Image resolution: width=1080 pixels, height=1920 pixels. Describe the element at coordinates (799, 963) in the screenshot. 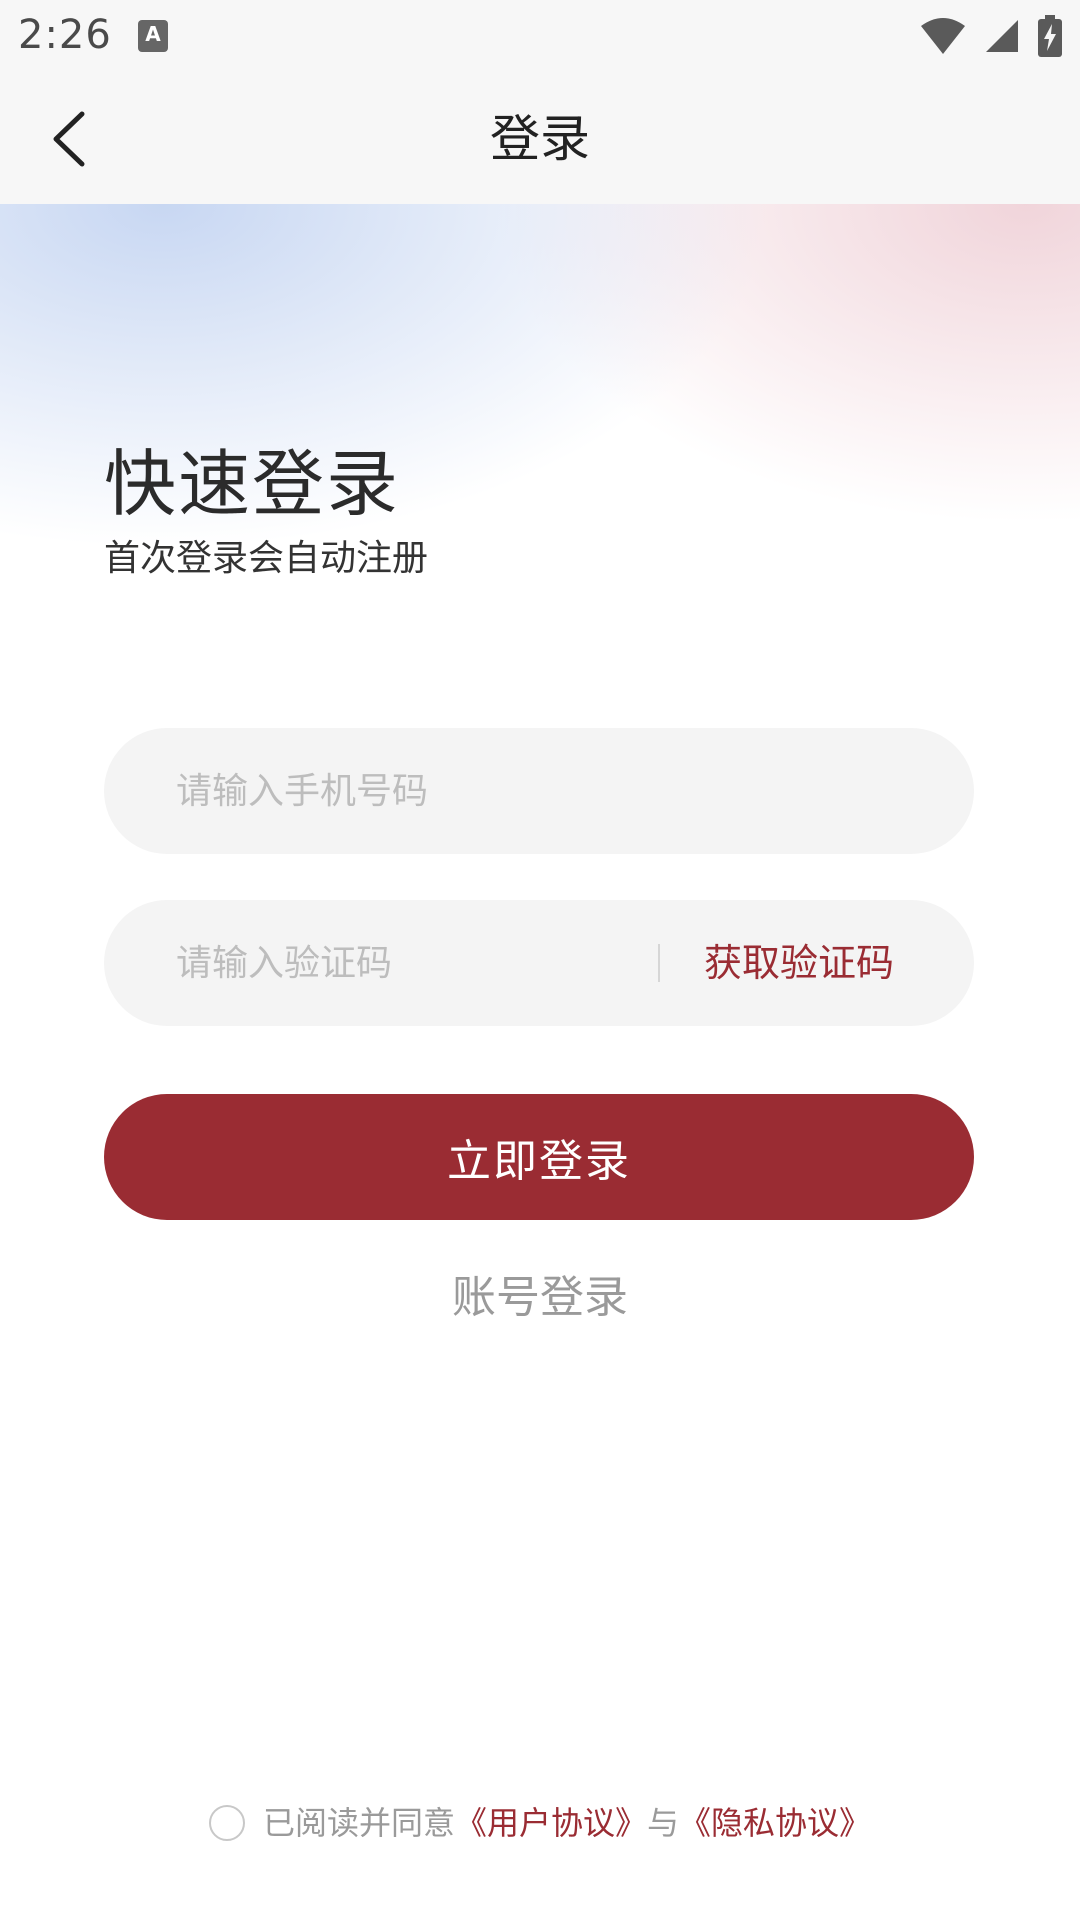

I see `get-code-button: 获取验证码` at that location.